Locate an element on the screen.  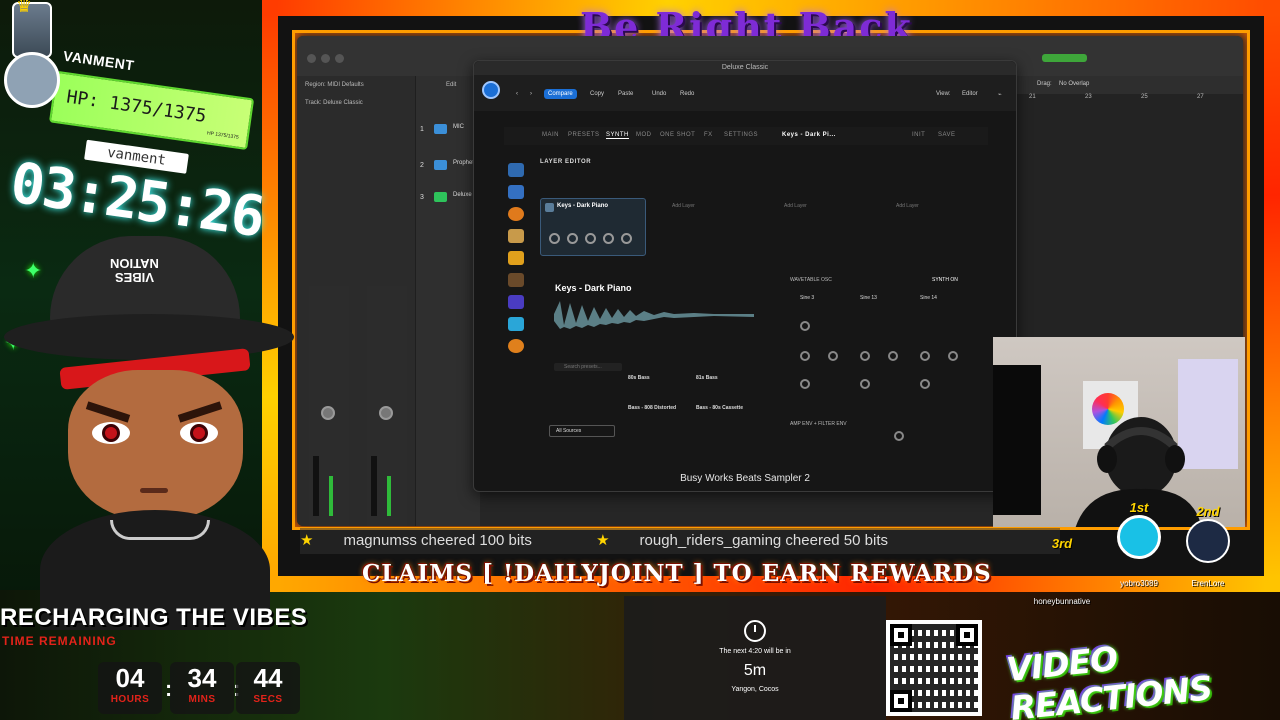
plugin-sidebar is located at coordinates (516, 268).